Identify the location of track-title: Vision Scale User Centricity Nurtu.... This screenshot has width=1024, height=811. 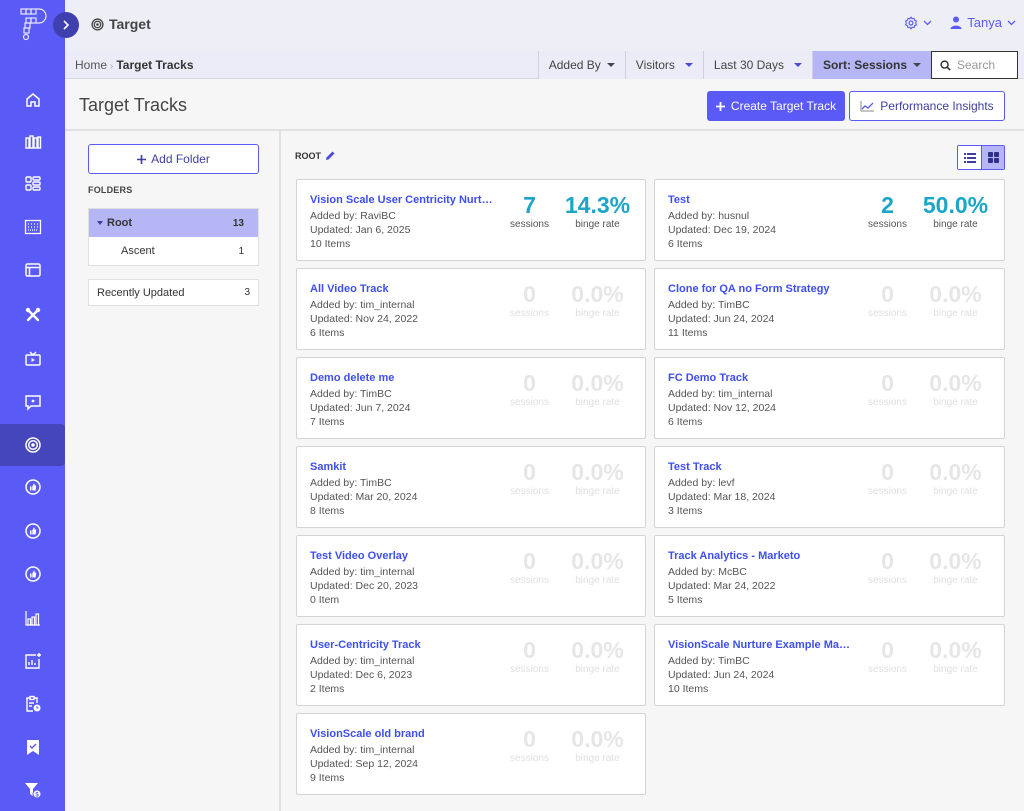
(402, 200).